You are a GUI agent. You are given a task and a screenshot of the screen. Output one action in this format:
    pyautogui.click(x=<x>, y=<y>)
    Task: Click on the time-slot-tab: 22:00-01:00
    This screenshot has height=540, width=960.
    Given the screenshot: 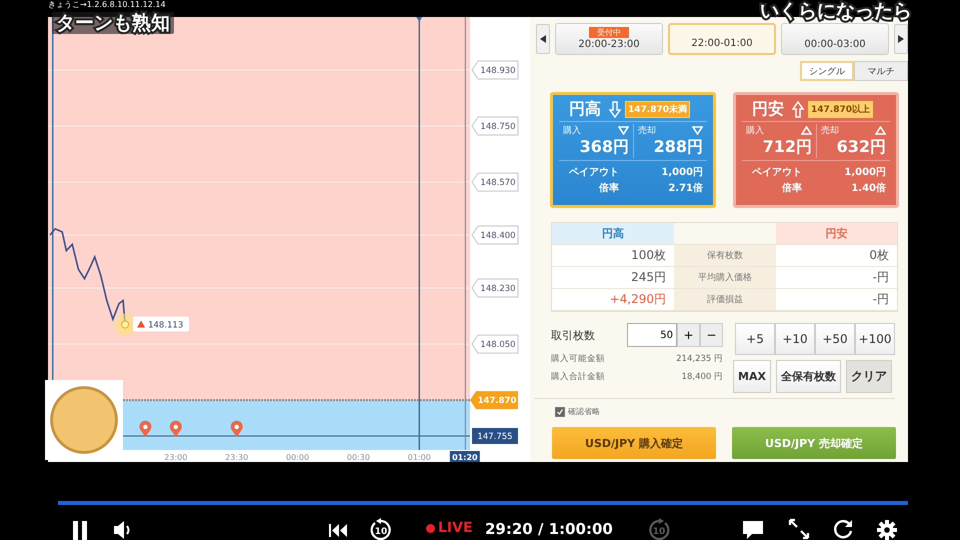 What is the action you would take?
    pyautogui.click(x=722, y=39)
    